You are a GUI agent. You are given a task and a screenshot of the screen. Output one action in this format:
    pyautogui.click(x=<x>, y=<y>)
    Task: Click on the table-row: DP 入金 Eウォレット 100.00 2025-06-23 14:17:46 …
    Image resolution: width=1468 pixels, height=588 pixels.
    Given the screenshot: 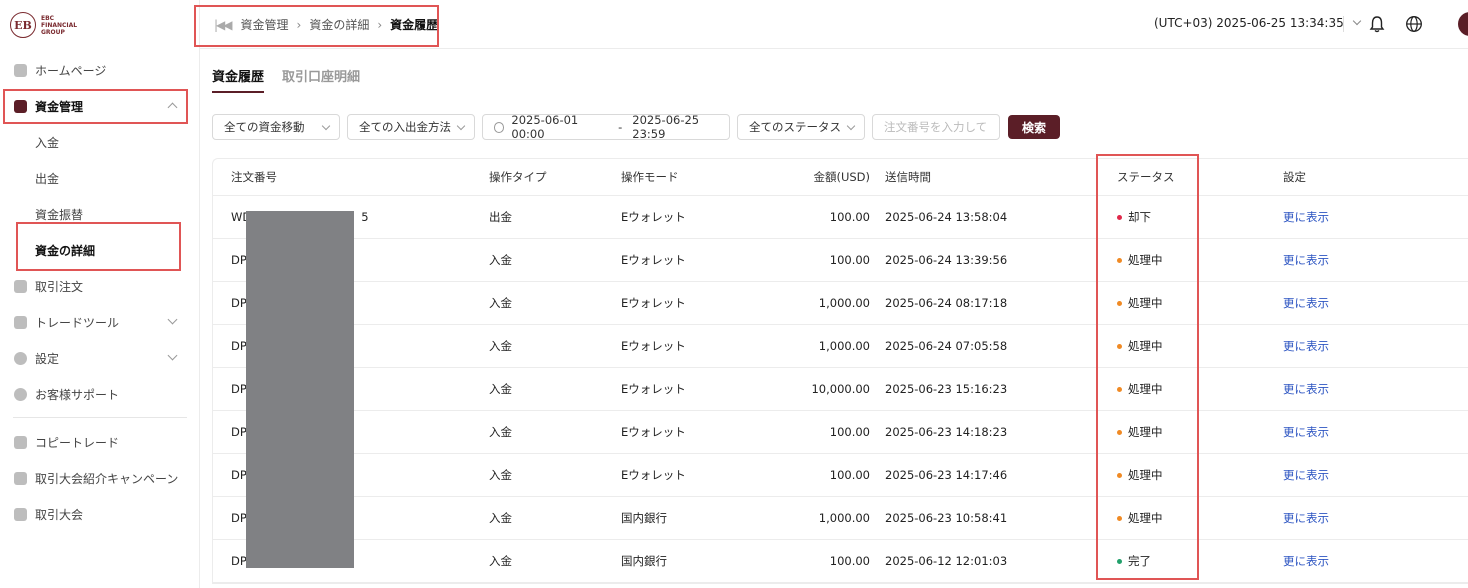 What is the action you would take?
    pyautogui.click(x=840, y=475)
    